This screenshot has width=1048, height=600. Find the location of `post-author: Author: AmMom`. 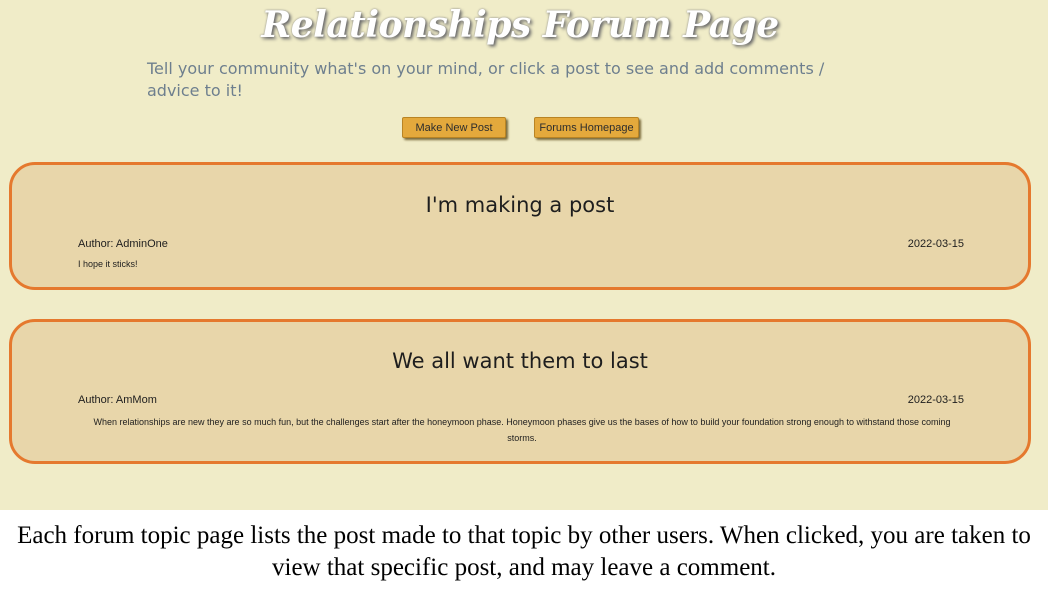

post-author: Author: AmMom is located at coordinates (117, 400).